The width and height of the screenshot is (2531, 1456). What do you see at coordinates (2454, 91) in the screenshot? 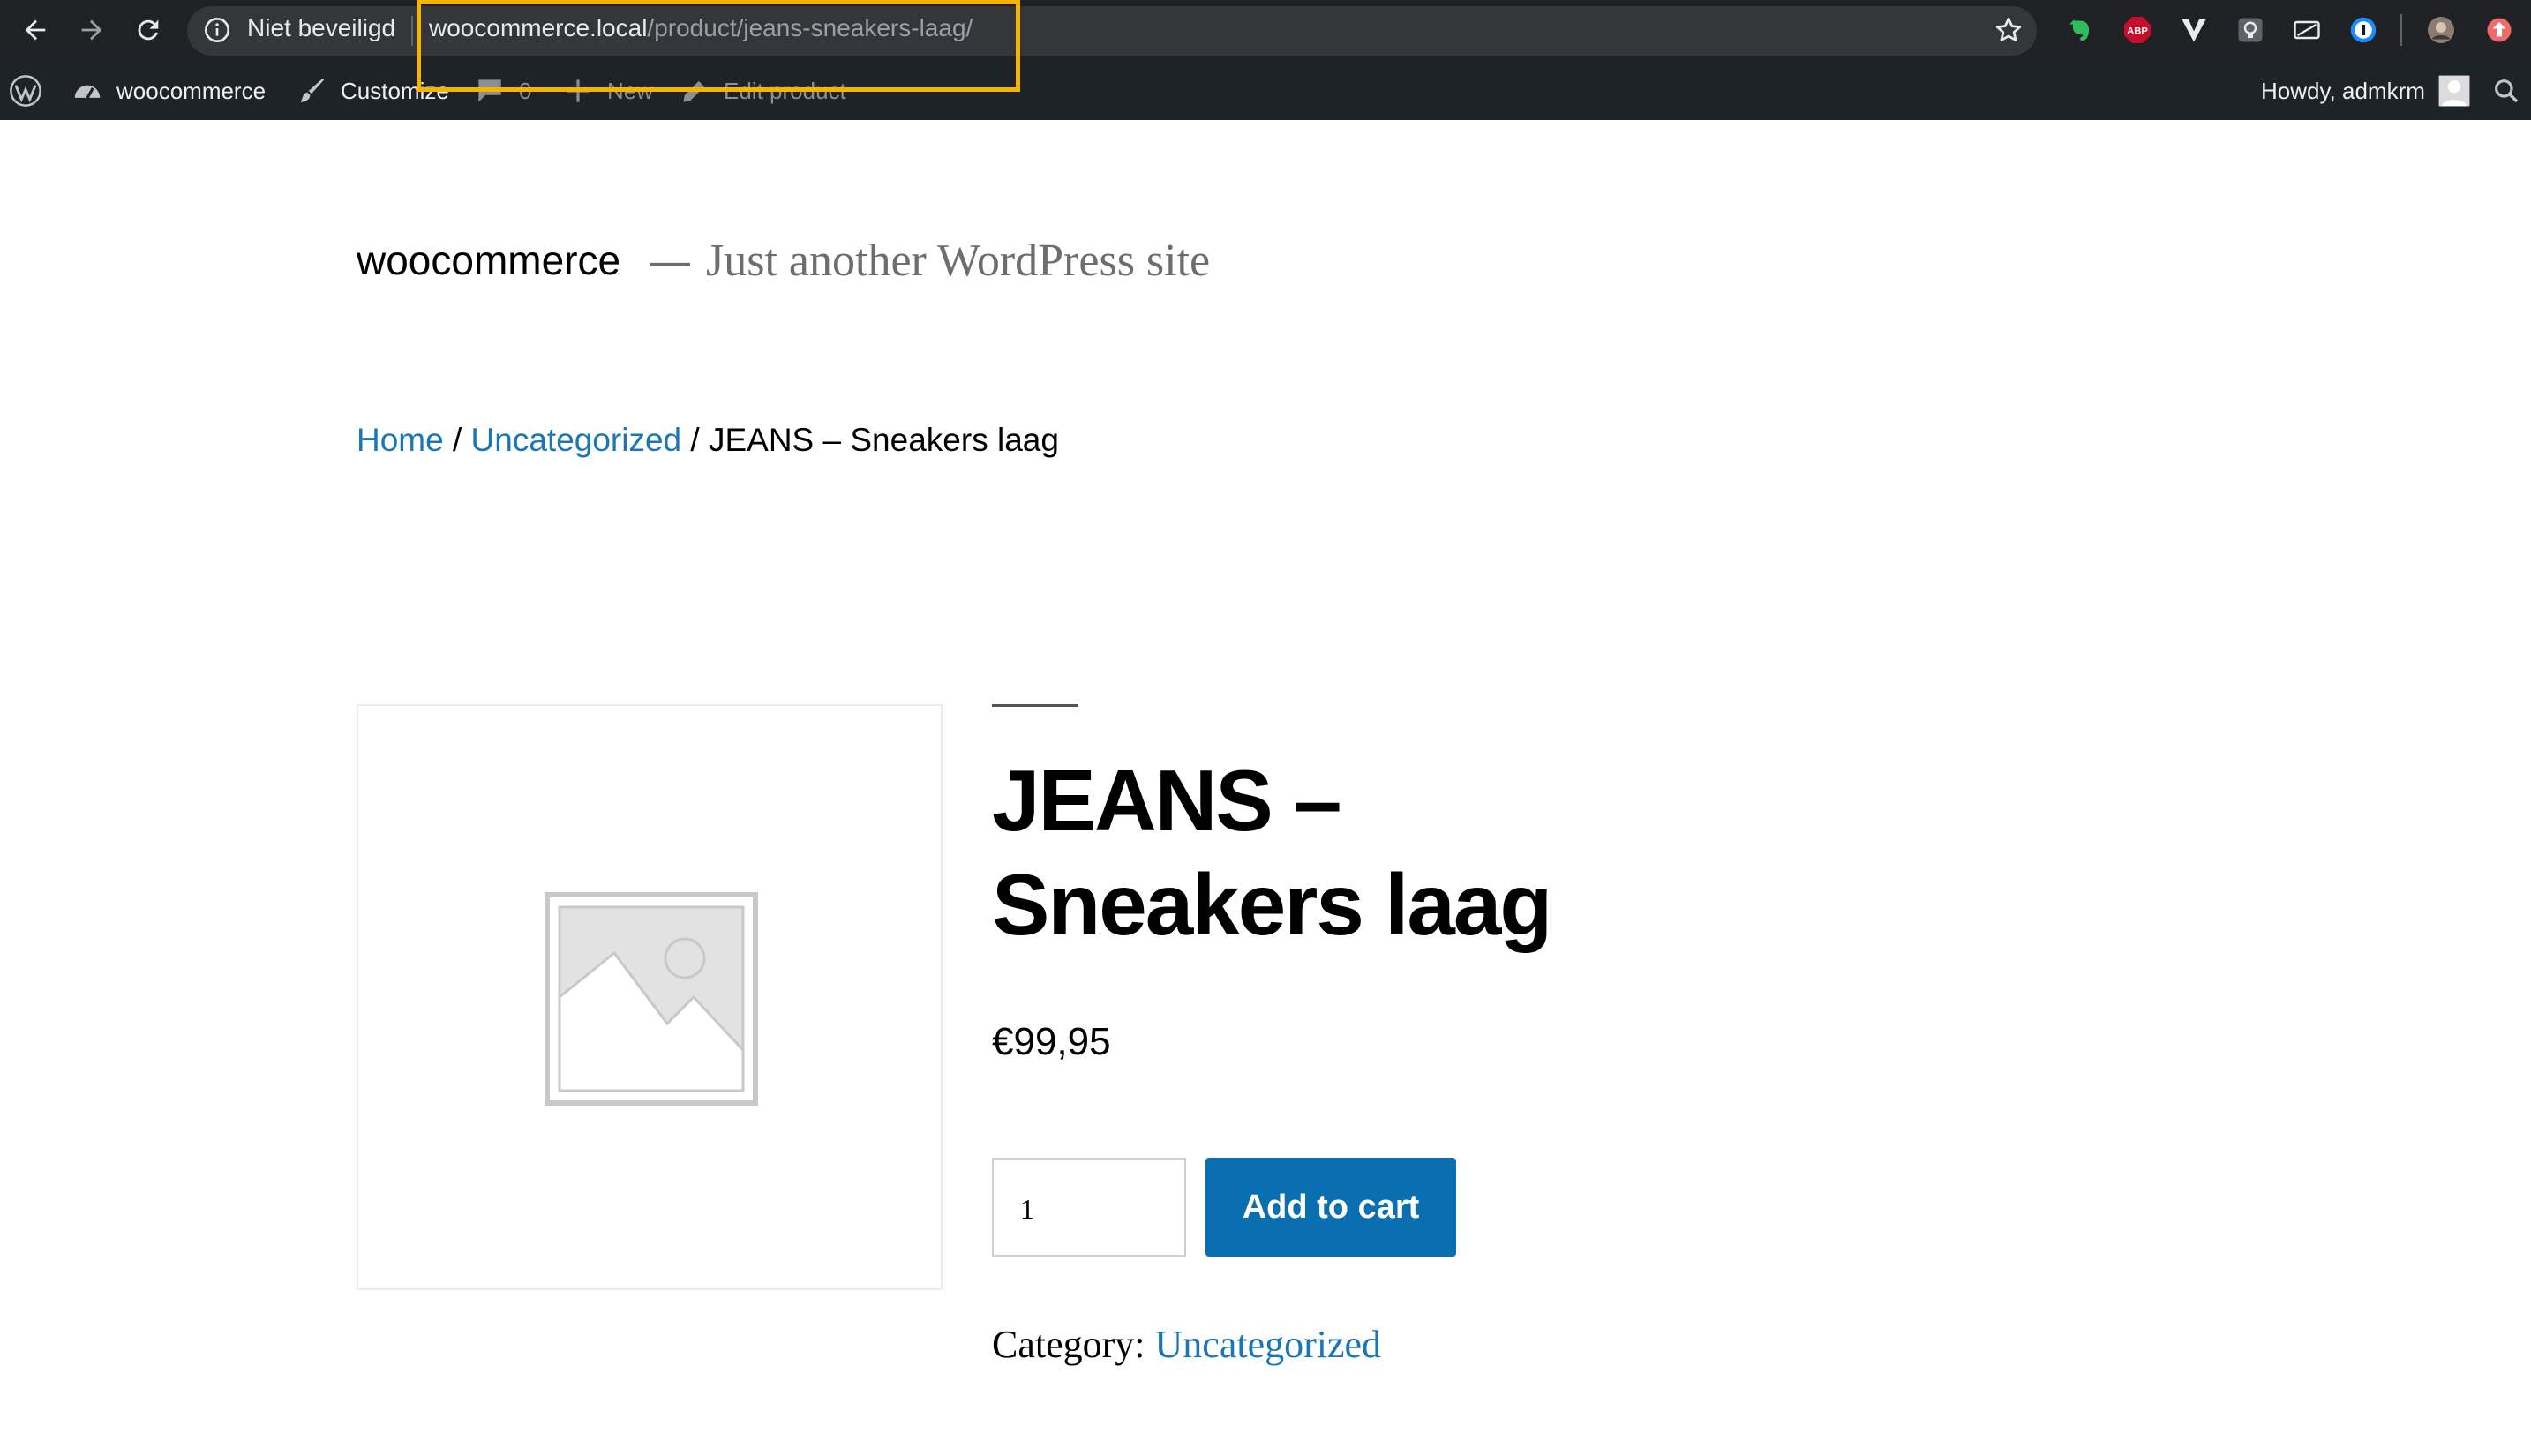
I see `user-avatar-icon` at bounding box center [2454, 91].